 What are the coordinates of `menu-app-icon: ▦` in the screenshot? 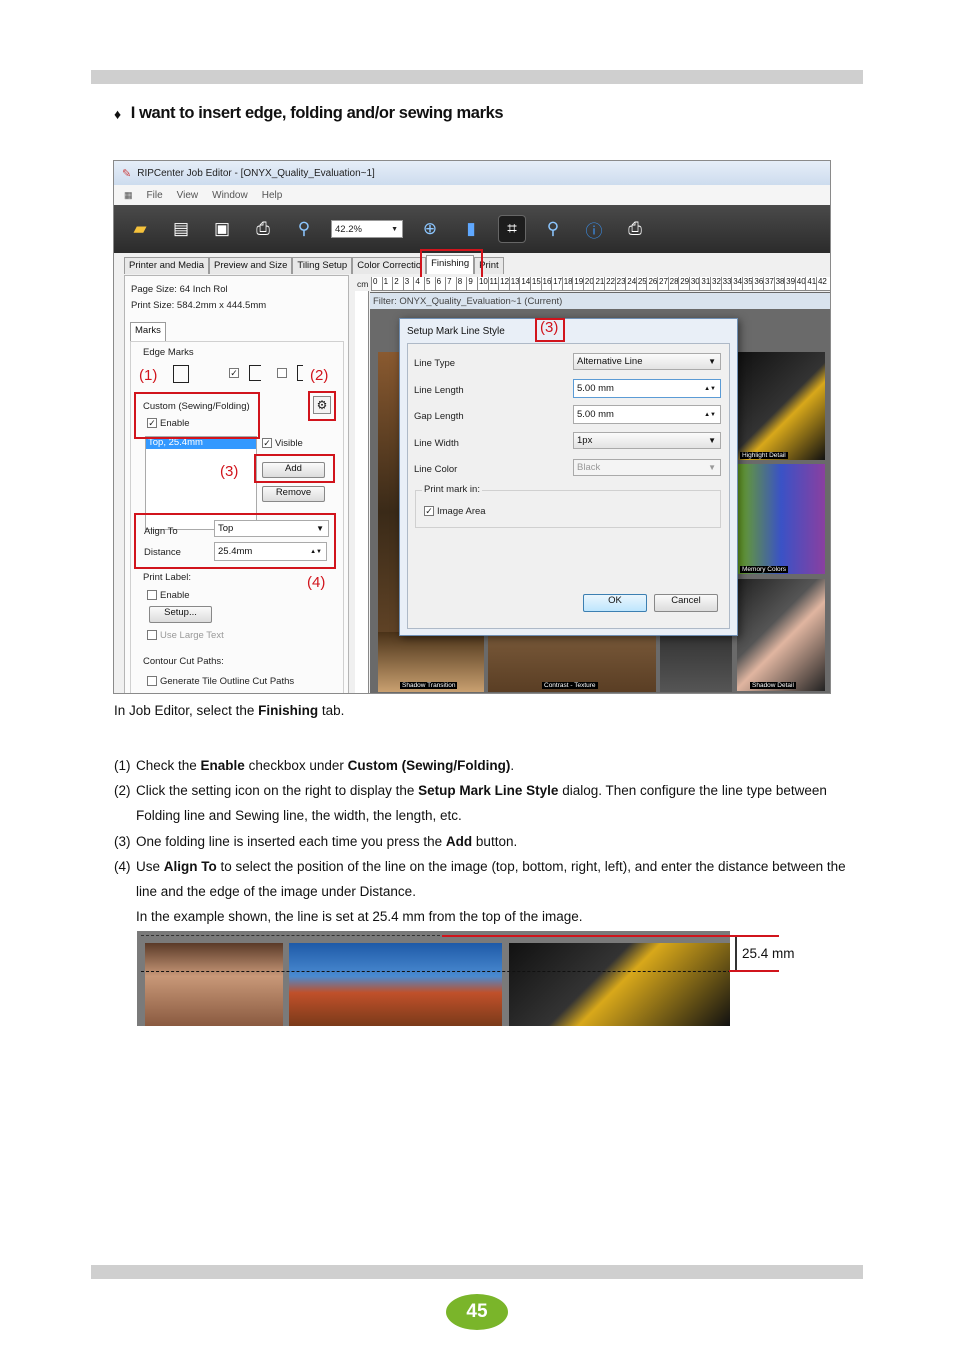 It's located at (128, 194).